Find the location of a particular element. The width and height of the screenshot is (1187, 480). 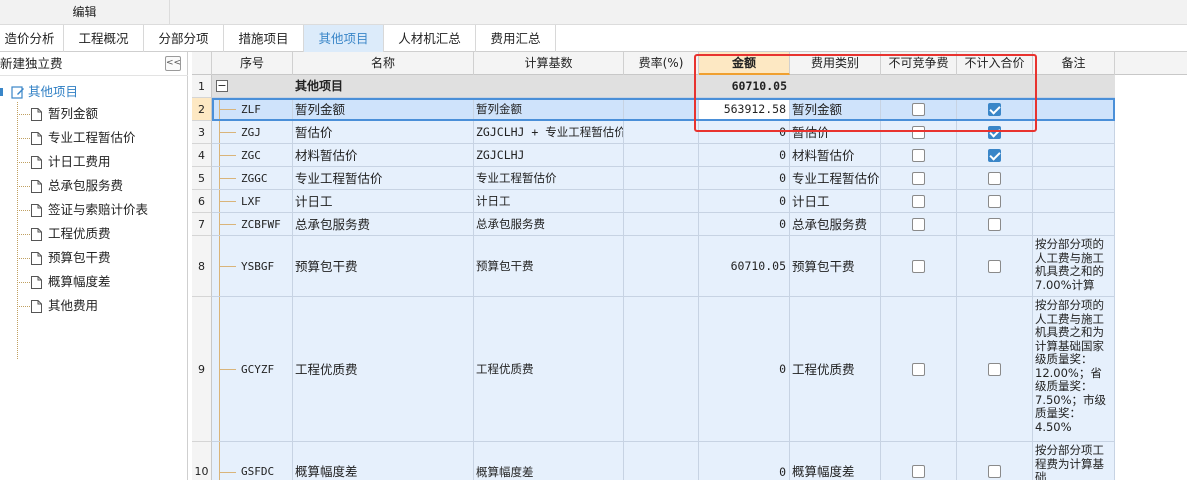

cell-base: 总承包服务费 is located at coordinates (549, 224).